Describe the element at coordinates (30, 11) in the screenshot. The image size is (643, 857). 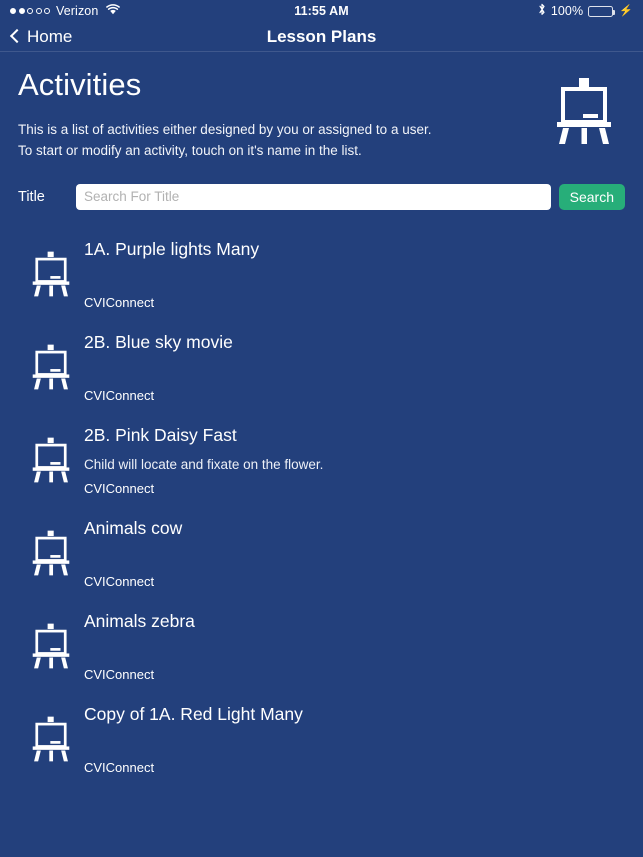
I see `signal-strength-icon` at that location.